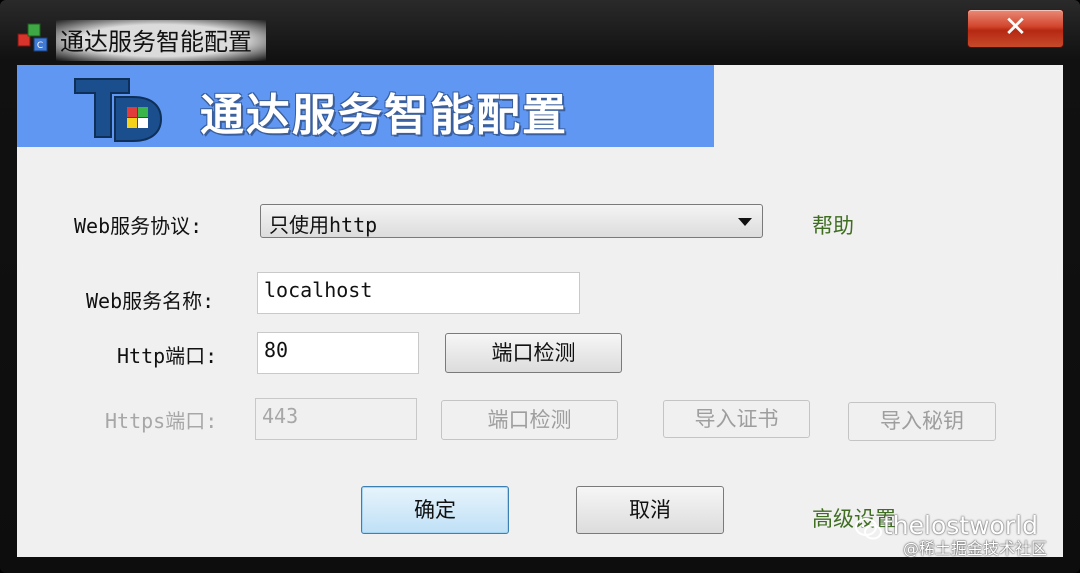 The image size is (1080, 573). What do you see at coordinates (138, 226) in the screenshot?
I see `protocol-label: Web服务协议:` at bounding box center [138, 226].